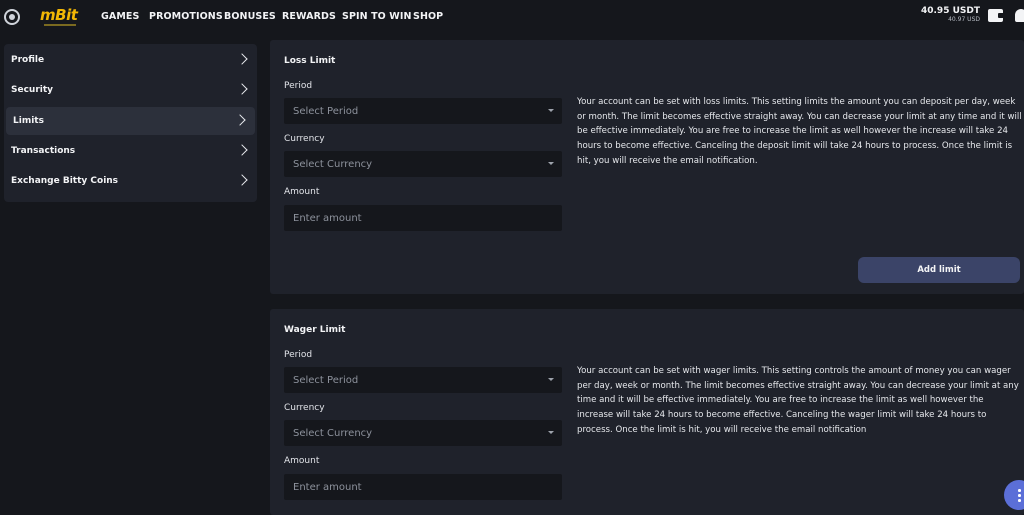  What do you see at coordinates (996, 15) in the screenshot?
I see `wallet-icon` at bounding box center [996, 15].